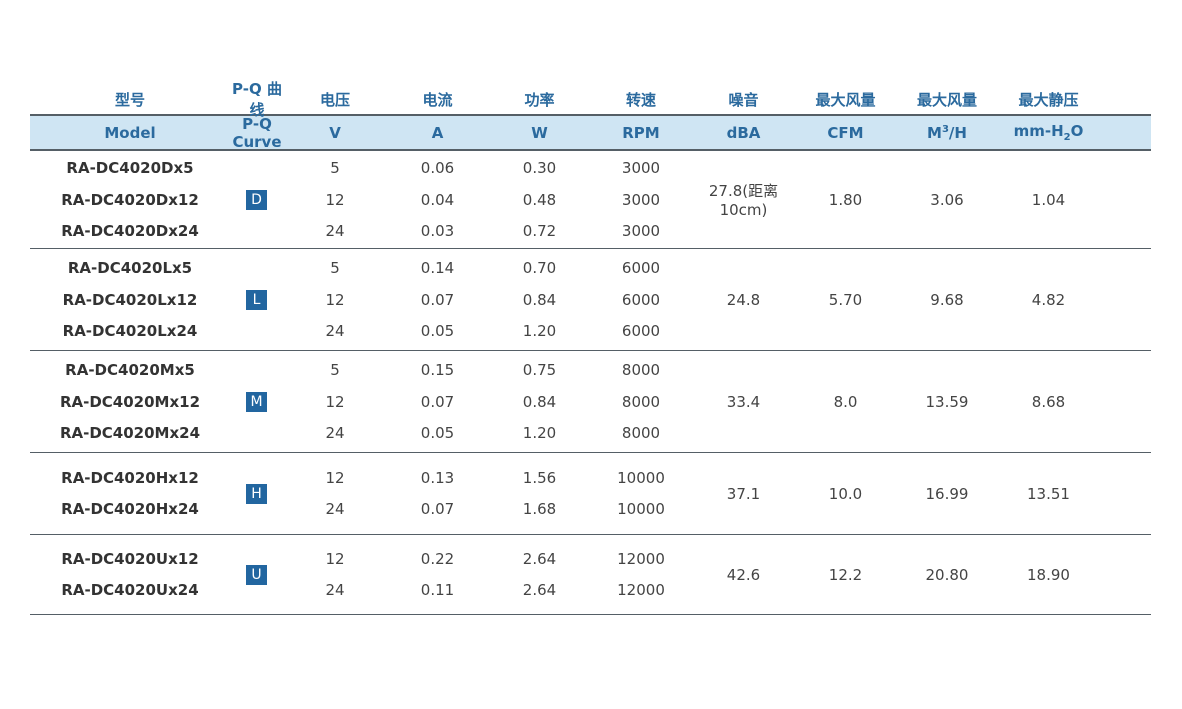  What do you see at coordinates (743, 493) in the screenshot?
I see `noise-cell: 37.1` at bounding box center [743, 493].